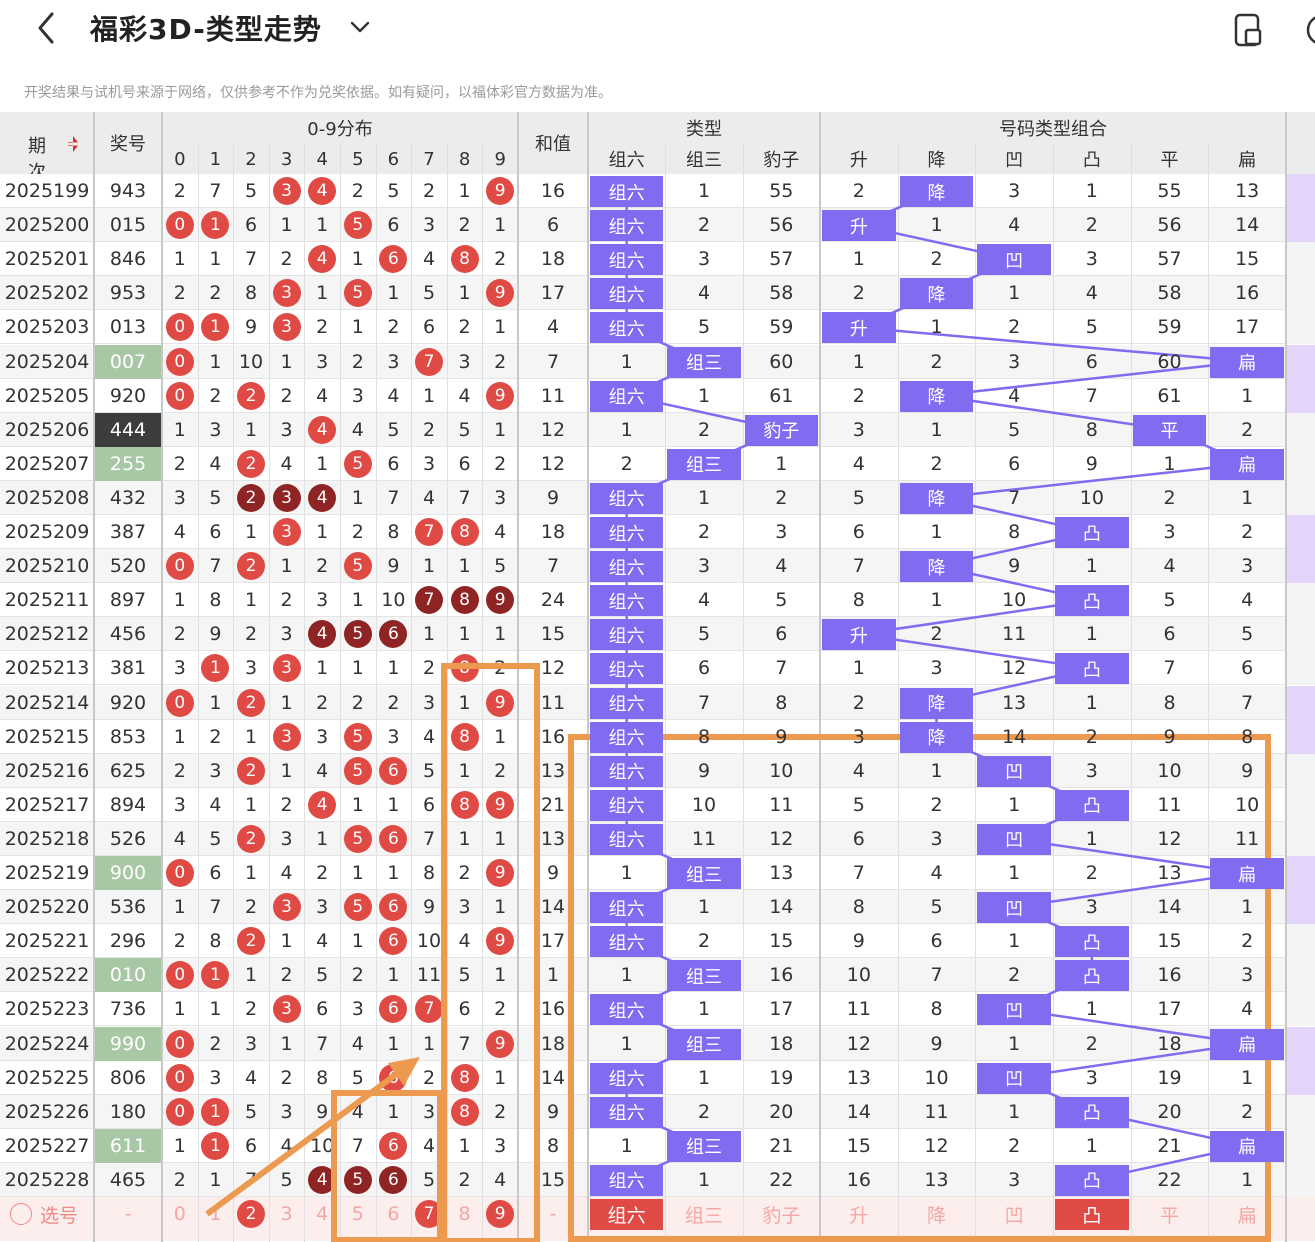  What do you see at coordinates (360, 27) in the screenshot?
I see `chevron-down-icon` at bounding box center [360, 27].